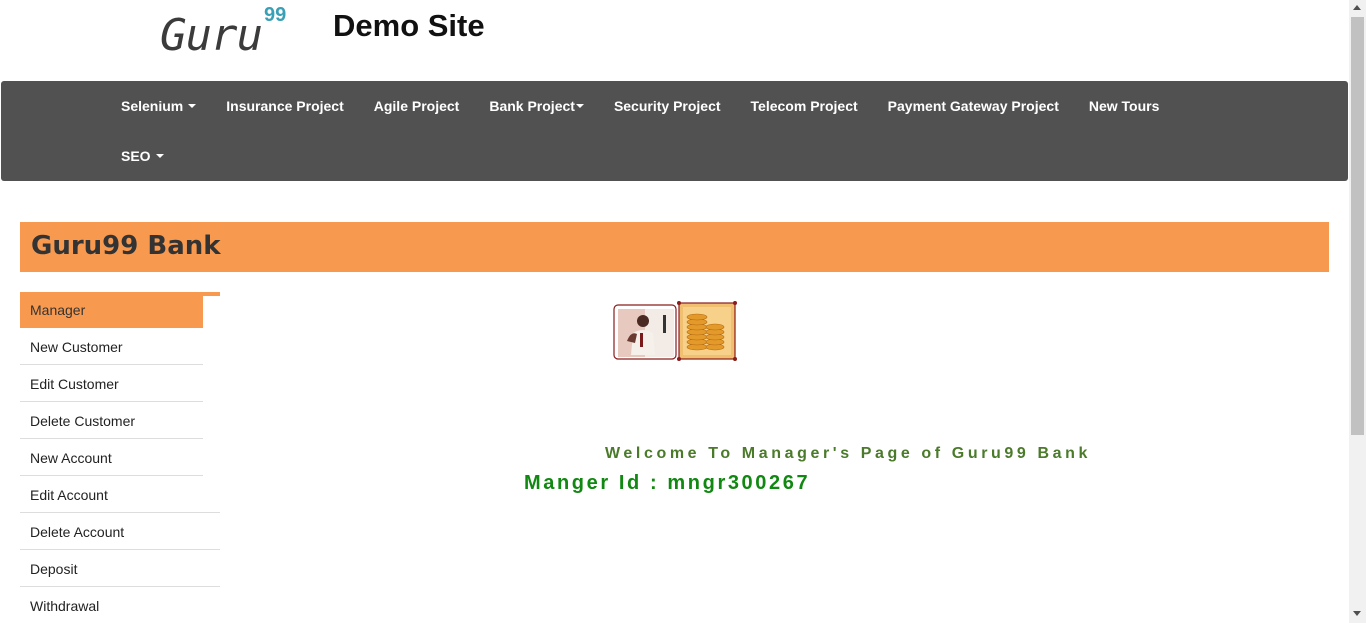 Image resolution: width=1366 pixels, height=623 pixels. What do you see at coordinates (126, 246) in the screenshot?
I see `bank-title: Guru99 Bank` at bounding box center [126, 246].